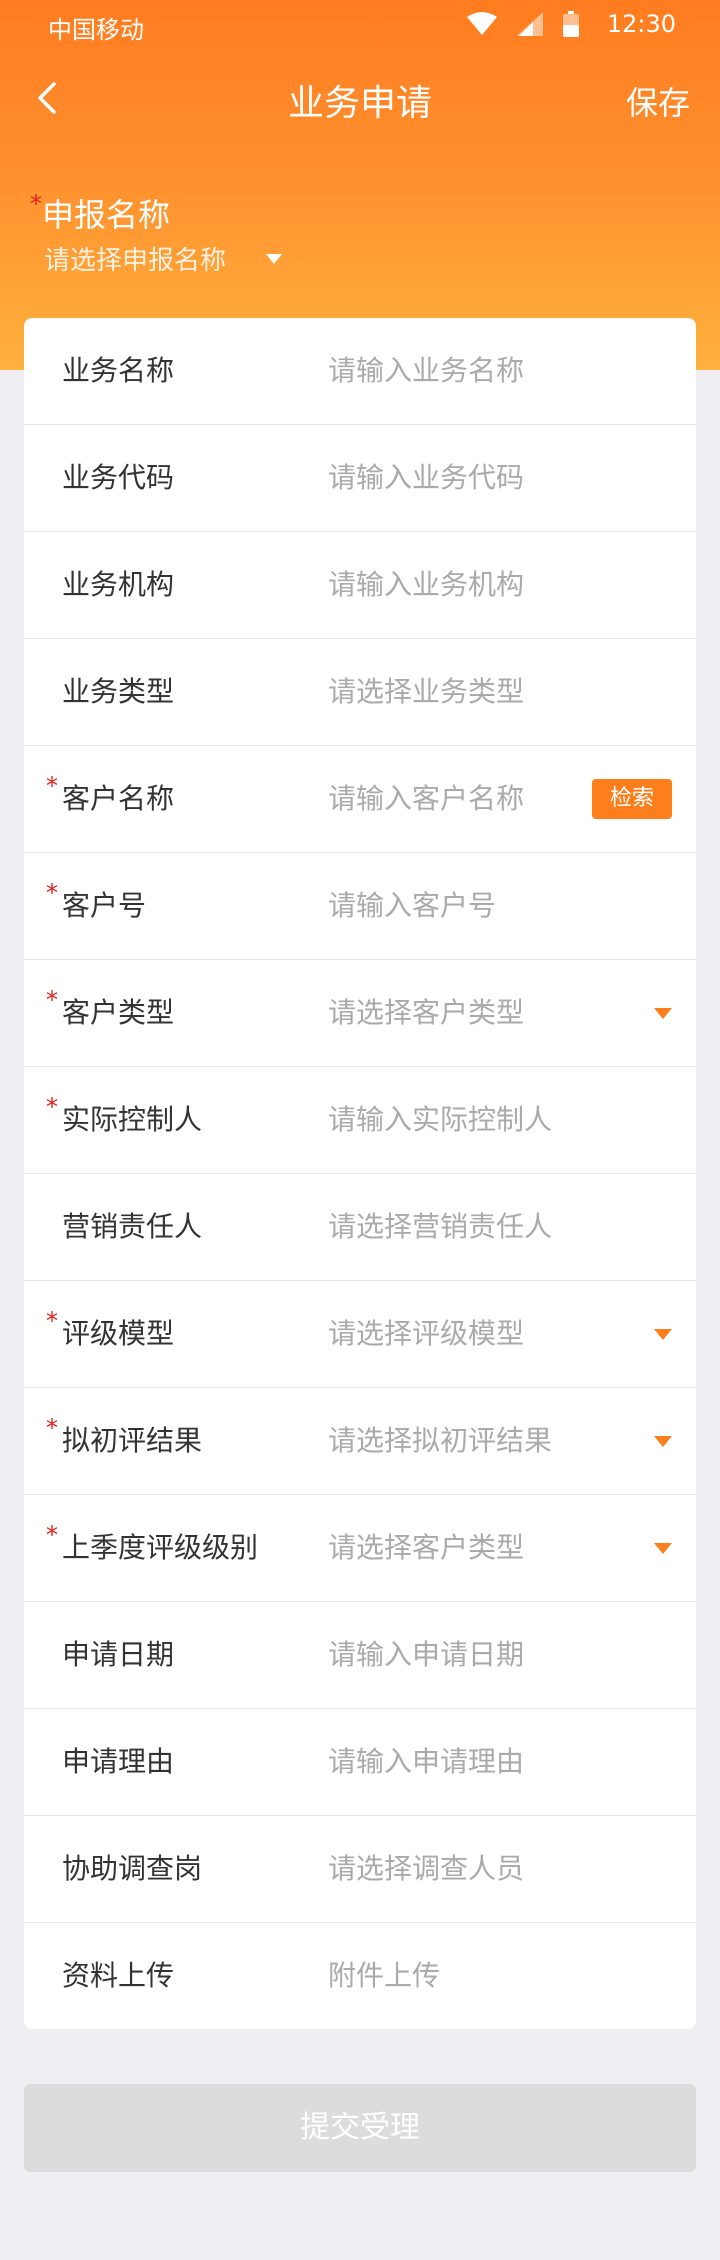 The height and width of the screenshot is (2260, 720). What do you see at coordinates (529, 24) in the screenshot?
I see `signal-icon` at bounding box center [529, 24].